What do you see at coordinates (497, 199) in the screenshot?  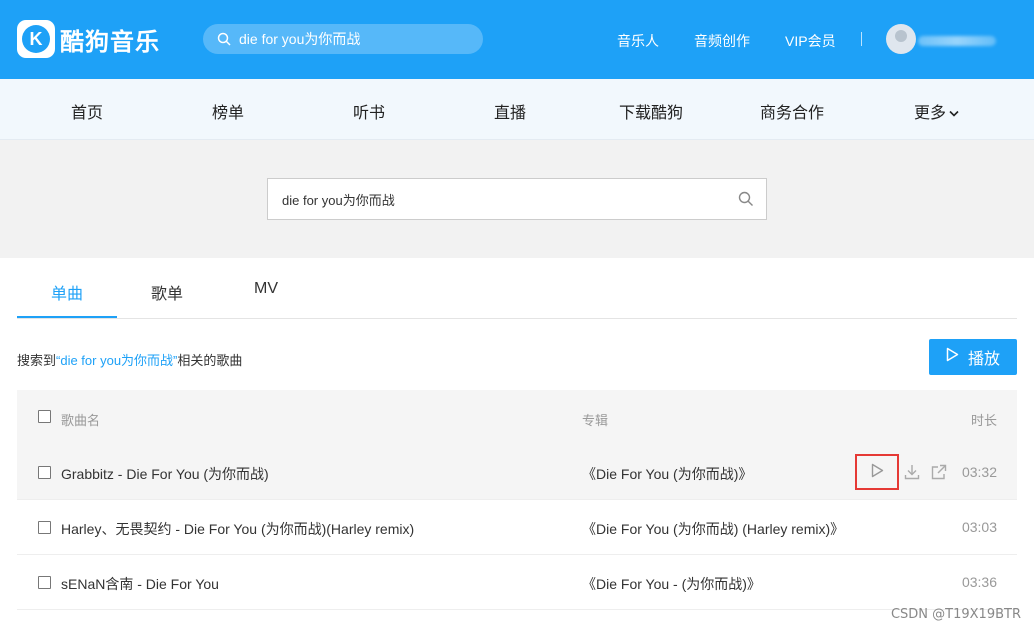 I see `main-search-input` at bounding box center [497, 199].